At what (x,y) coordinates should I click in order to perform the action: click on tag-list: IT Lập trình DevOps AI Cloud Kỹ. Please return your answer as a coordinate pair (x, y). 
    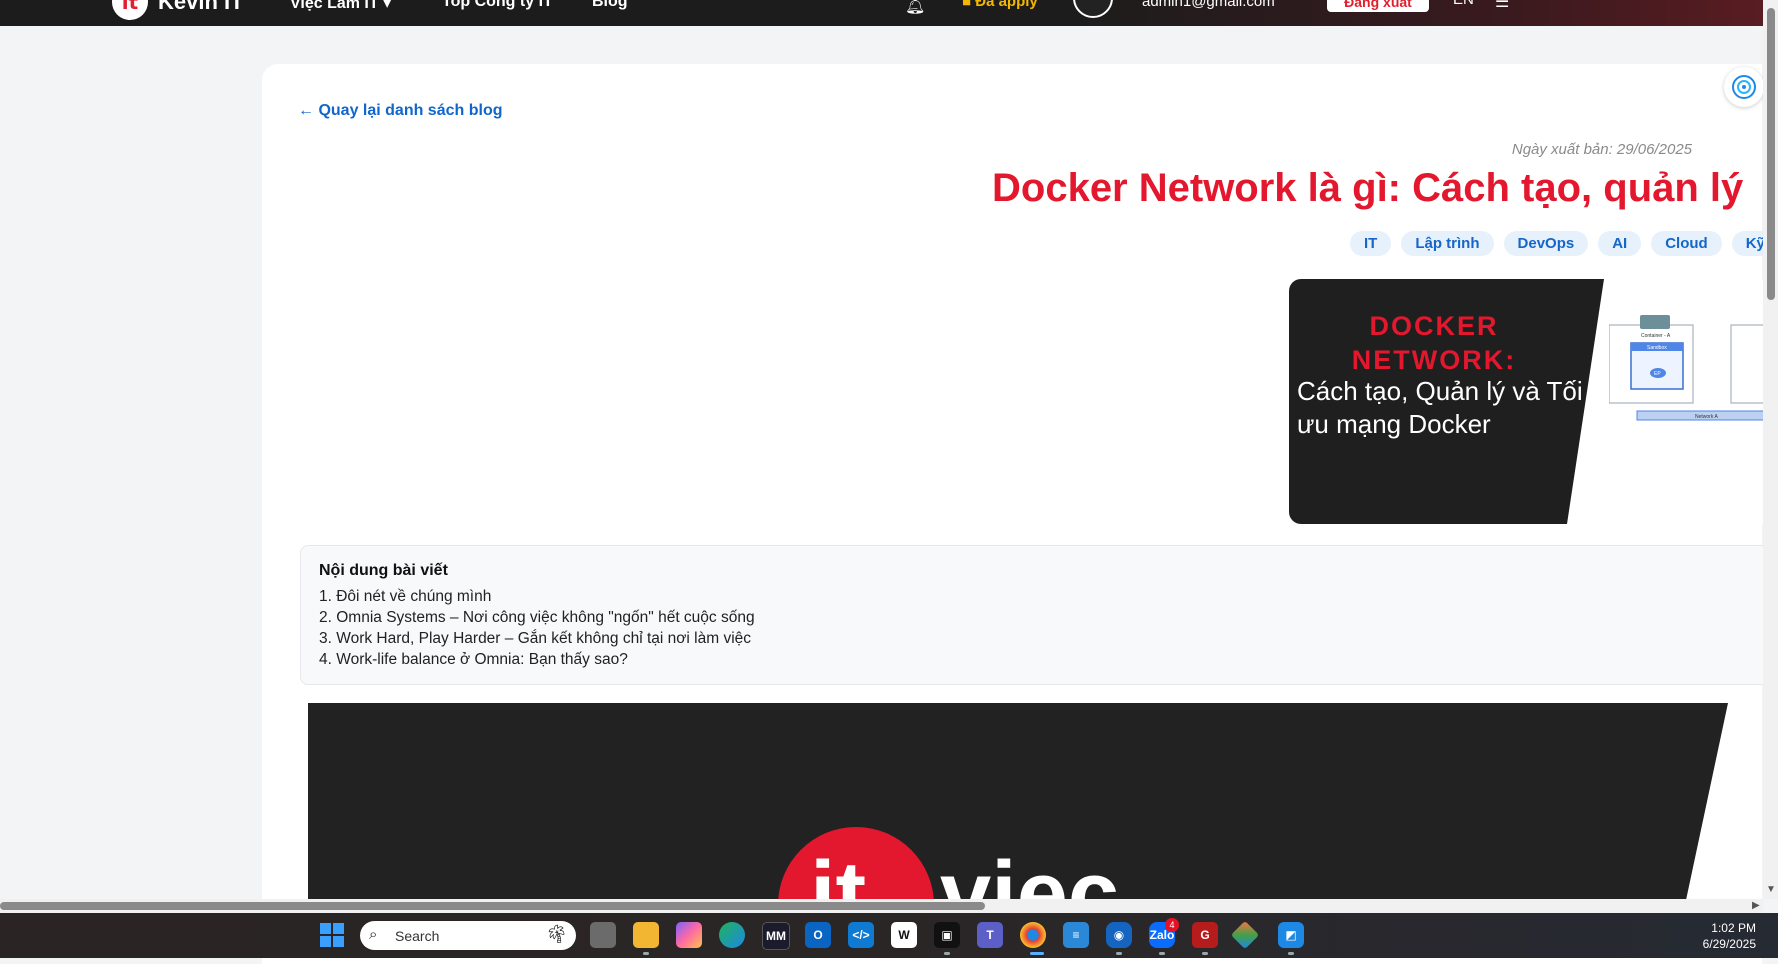
    Looking at the image, I should click on (1564, 243).